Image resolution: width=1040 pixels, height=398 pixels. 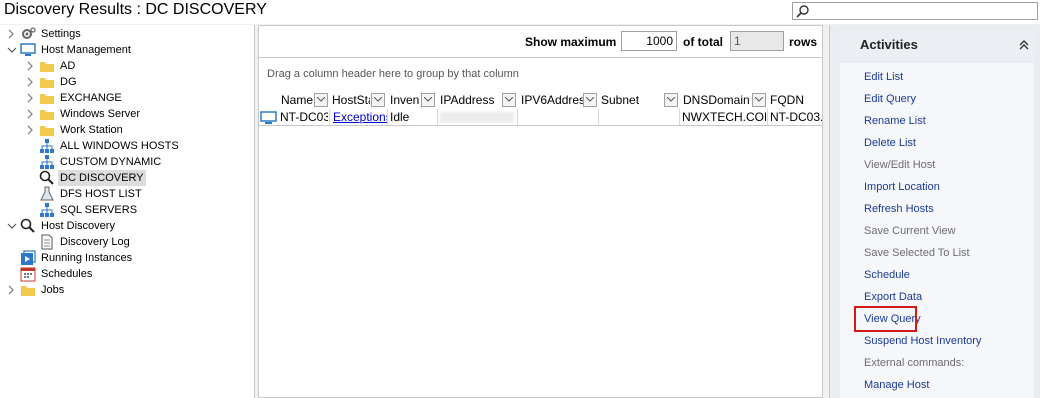 I want to click on tree-item-label: AD, so click(x=68, y=66).